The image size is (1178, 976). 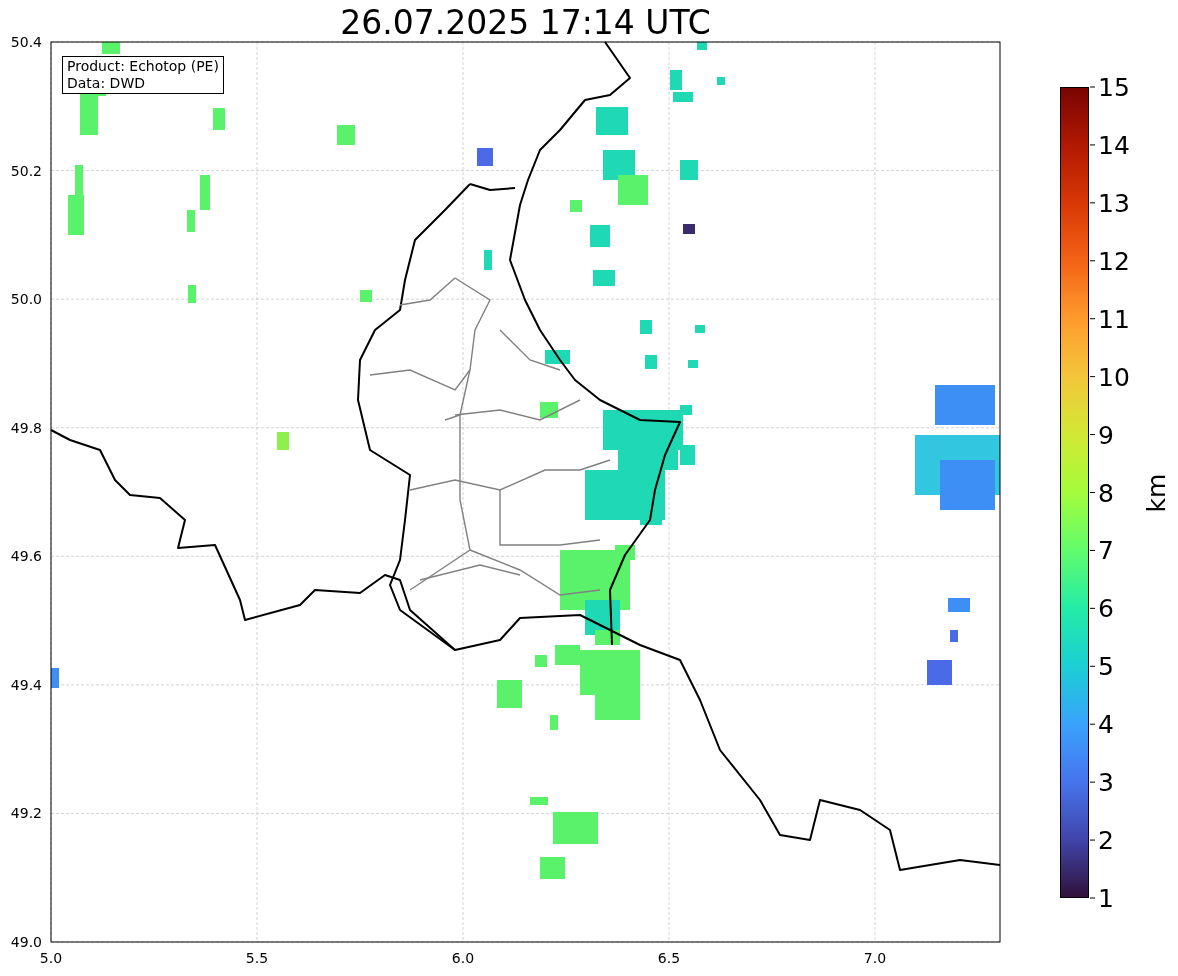 I want to click on x-tick-label: 5.0, so click(x=51, y=958).